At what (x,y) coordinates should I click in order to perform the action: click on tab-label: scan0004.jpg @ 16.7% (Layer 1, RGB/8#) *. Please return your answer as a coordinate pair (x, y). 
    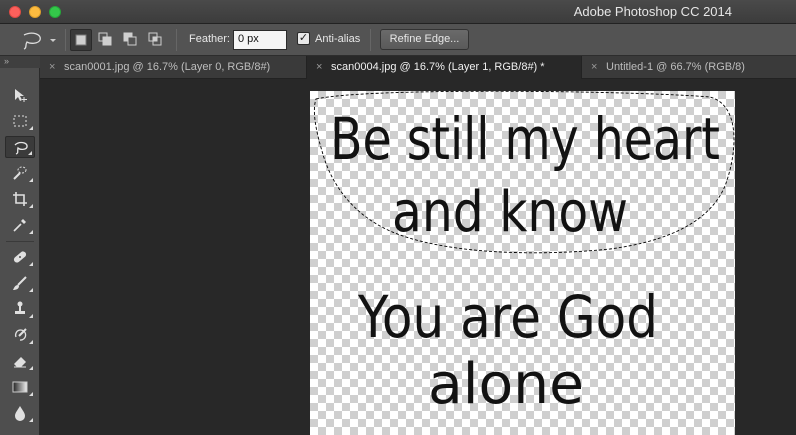
    Looking at the image, I should click on (438, 67).